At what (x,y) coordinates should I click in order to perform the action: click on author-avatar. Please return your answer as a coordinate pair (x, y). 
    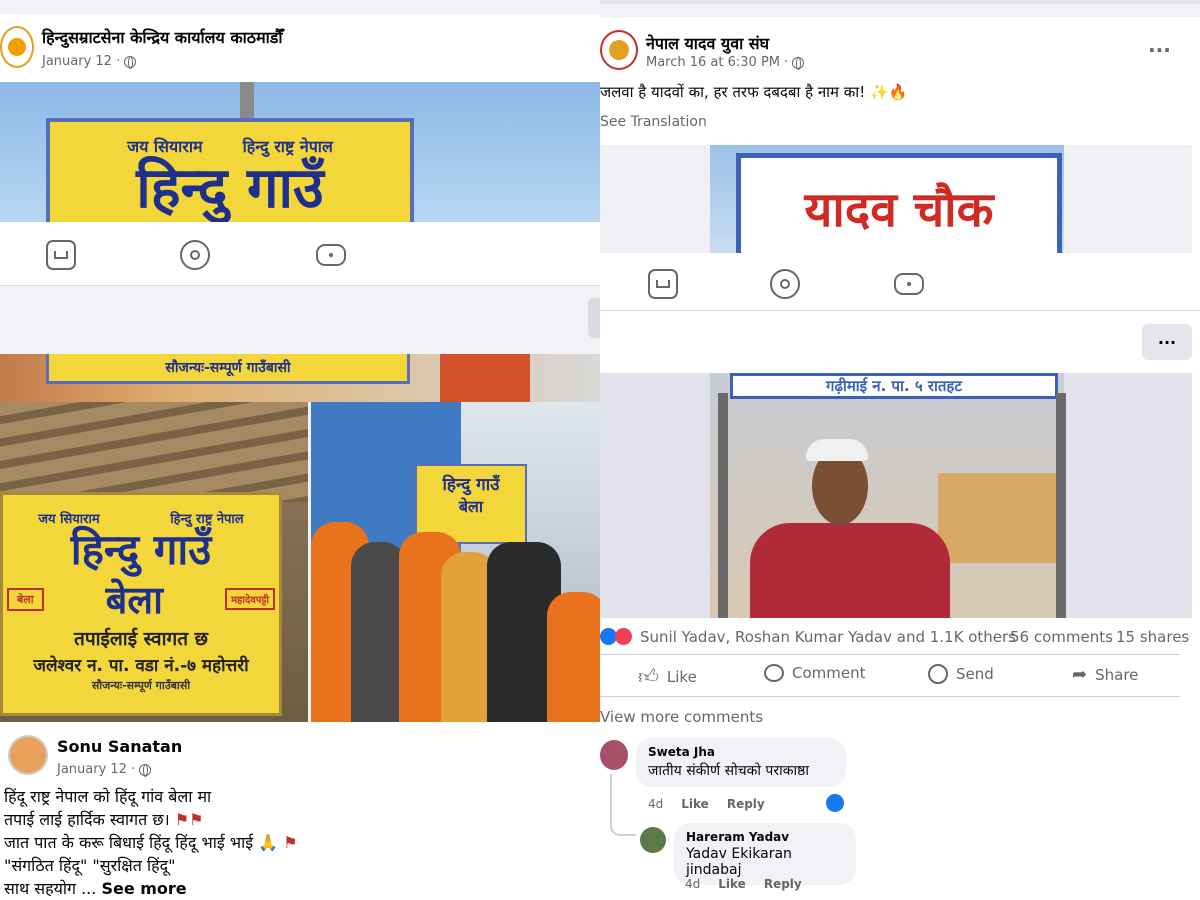
    Looking at the image, I should click on (28, 755).